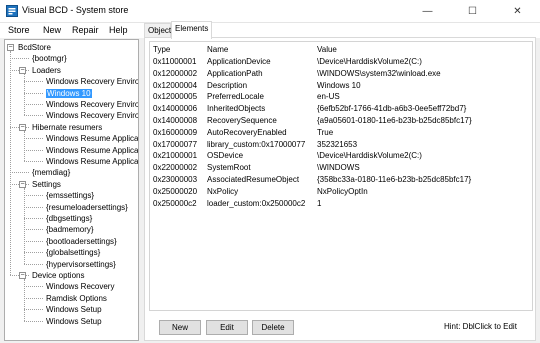 This screenshot has width=540, height=343. I want to click on menu-new: New, so click(52, 30).